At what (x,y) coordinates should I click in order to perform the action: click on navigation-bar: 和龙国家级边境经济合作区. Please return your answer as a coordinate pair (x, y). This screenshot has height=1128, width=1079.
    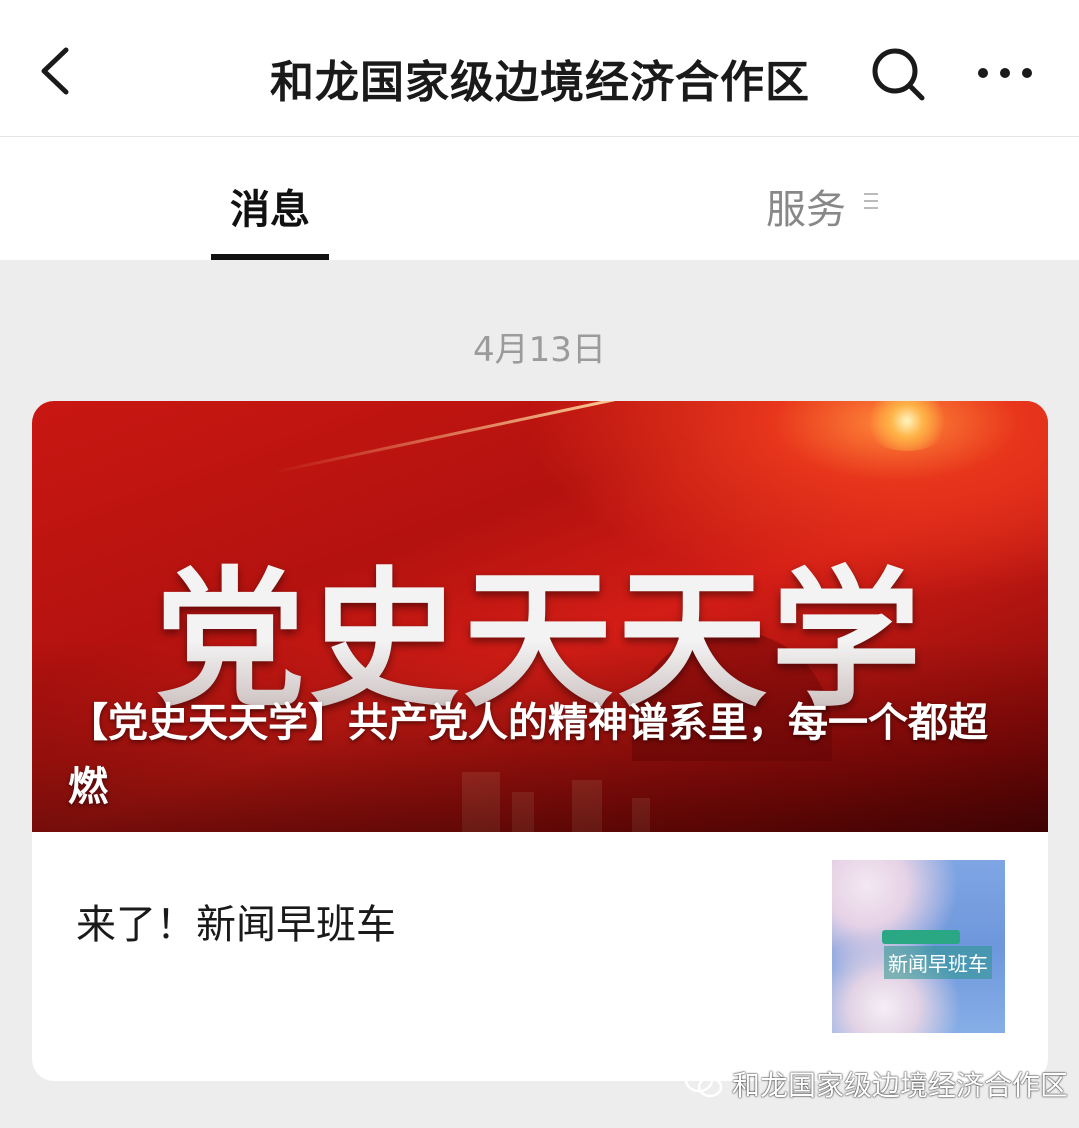
    Looking at the image, I should click on (539, 68).